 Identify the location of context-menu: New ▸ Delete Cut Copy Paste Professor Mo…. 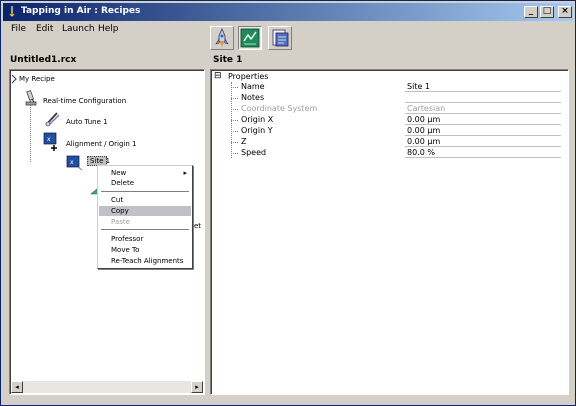
(145, 217).